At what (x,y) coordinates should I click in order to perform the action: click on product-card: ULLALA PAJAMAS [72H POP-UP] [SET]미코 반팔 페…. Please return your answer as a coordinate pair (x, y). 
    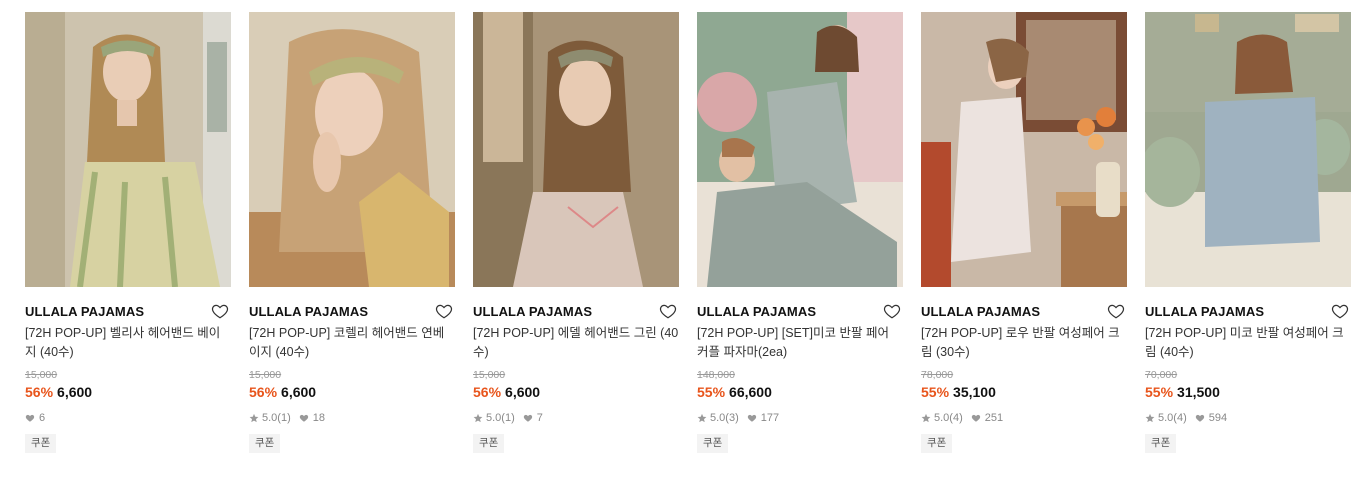
    Looking at the image, I should click on (800, 232).